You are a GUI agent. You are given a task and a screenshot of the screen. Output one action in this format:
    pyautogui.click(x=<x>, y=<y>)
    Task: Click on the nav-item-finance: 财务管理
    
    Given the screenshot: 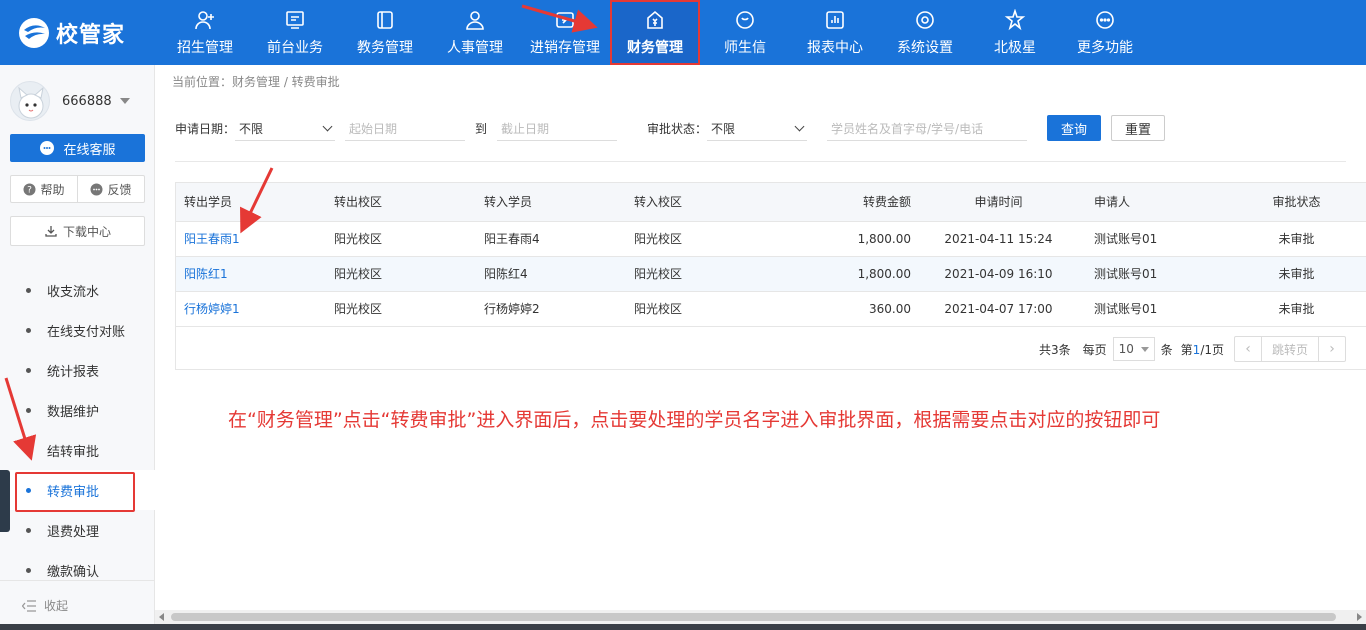 What is the action you would take?
    pyautogui.click(x=655, y=32)
    